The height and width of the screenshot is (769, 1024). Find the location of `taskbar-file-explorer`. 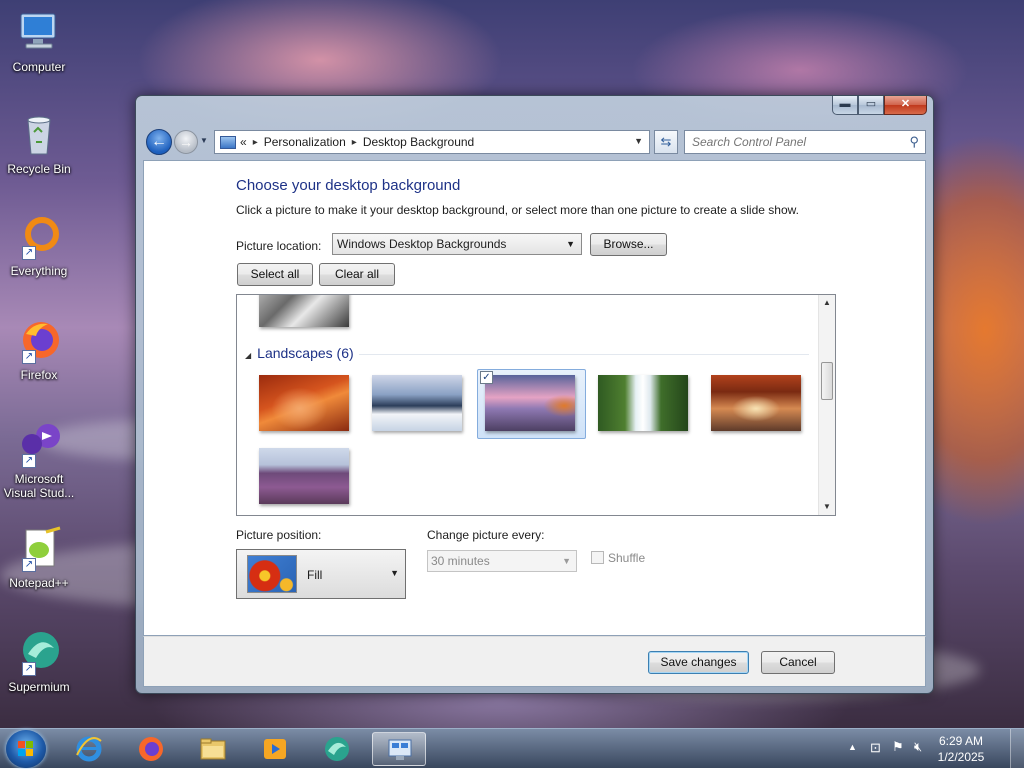

taskbar-file-explorer is located at coordinates (213, 749).